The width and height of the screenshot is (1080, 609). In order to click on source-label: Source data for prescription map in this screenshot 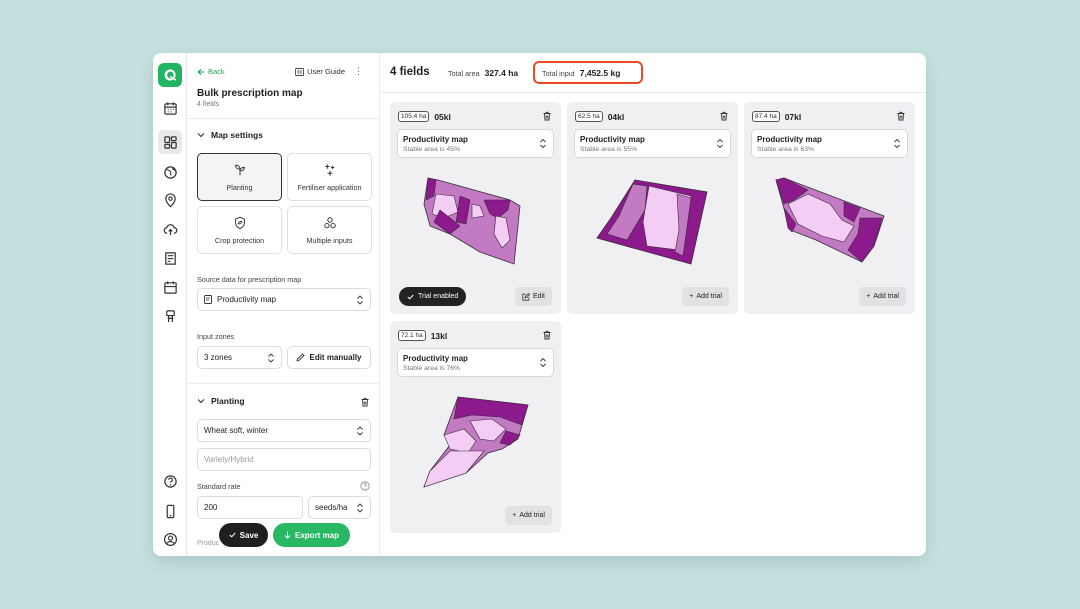, I will do `click(249, 279)`.